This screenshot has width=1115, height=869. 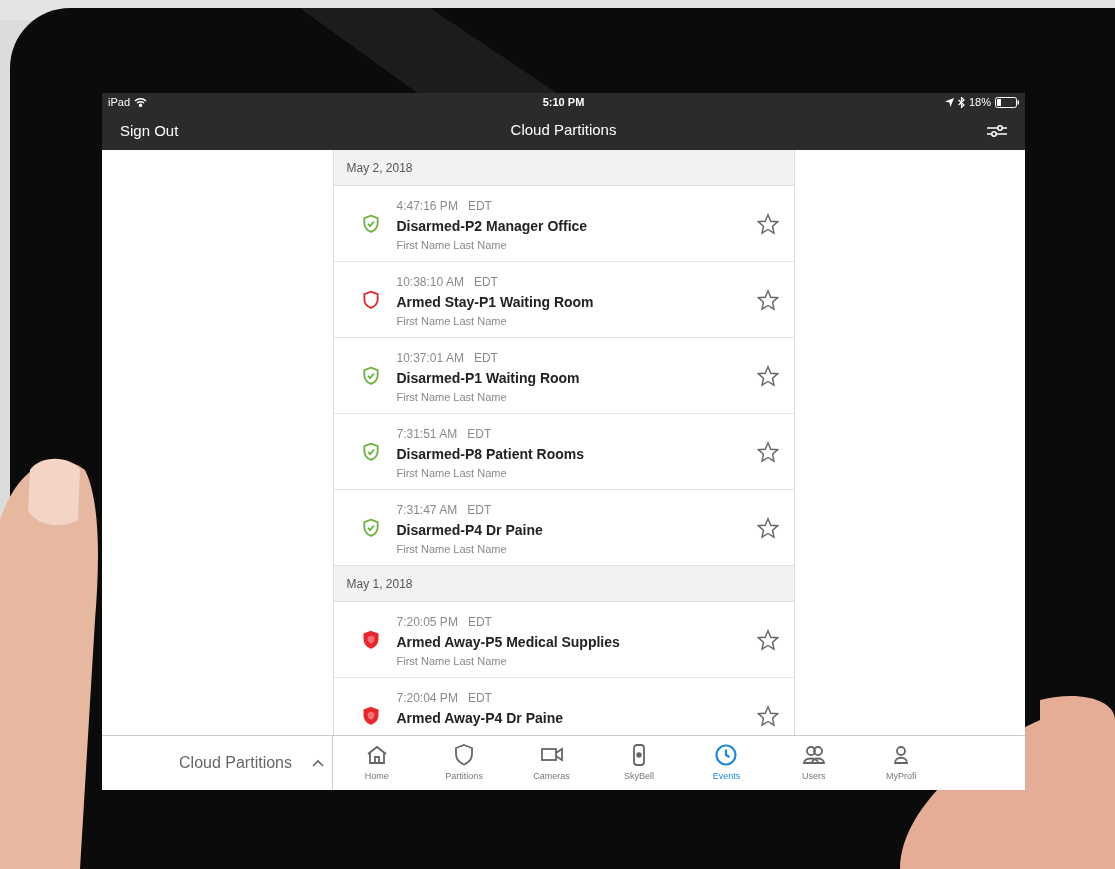 I want to click on event-title: Disarmed-P2 Manager Office, so click(x=492, y=226).